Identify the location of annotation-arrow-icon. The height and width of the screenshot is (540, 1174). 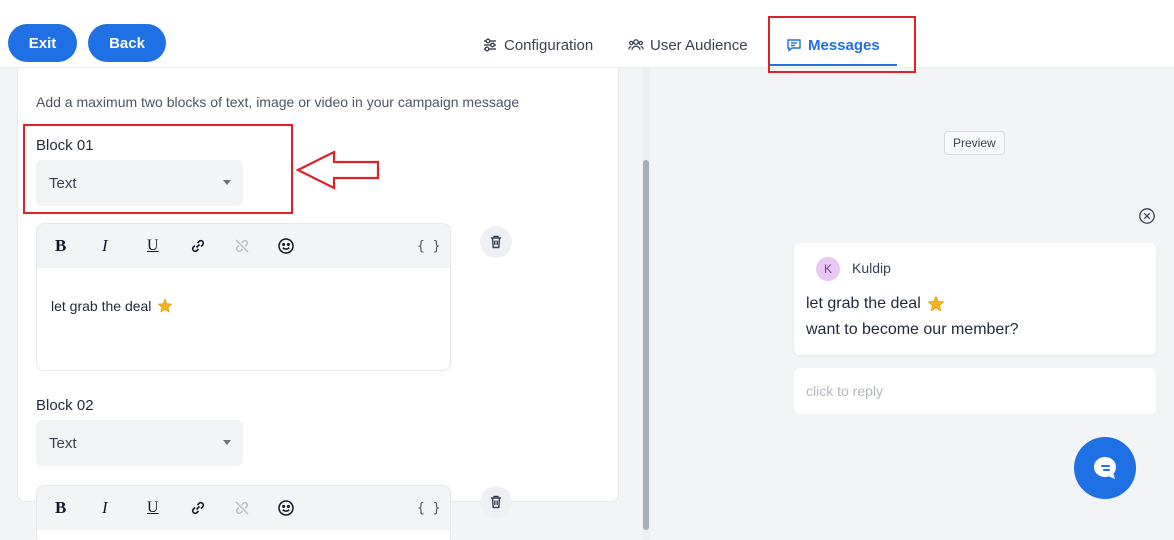
(338, 170).